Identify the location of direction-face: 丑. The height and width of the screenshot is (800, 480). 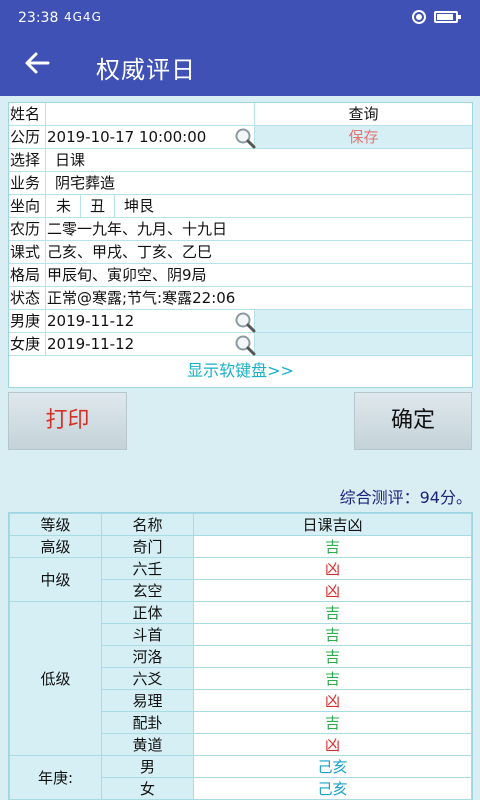
(98, 206).